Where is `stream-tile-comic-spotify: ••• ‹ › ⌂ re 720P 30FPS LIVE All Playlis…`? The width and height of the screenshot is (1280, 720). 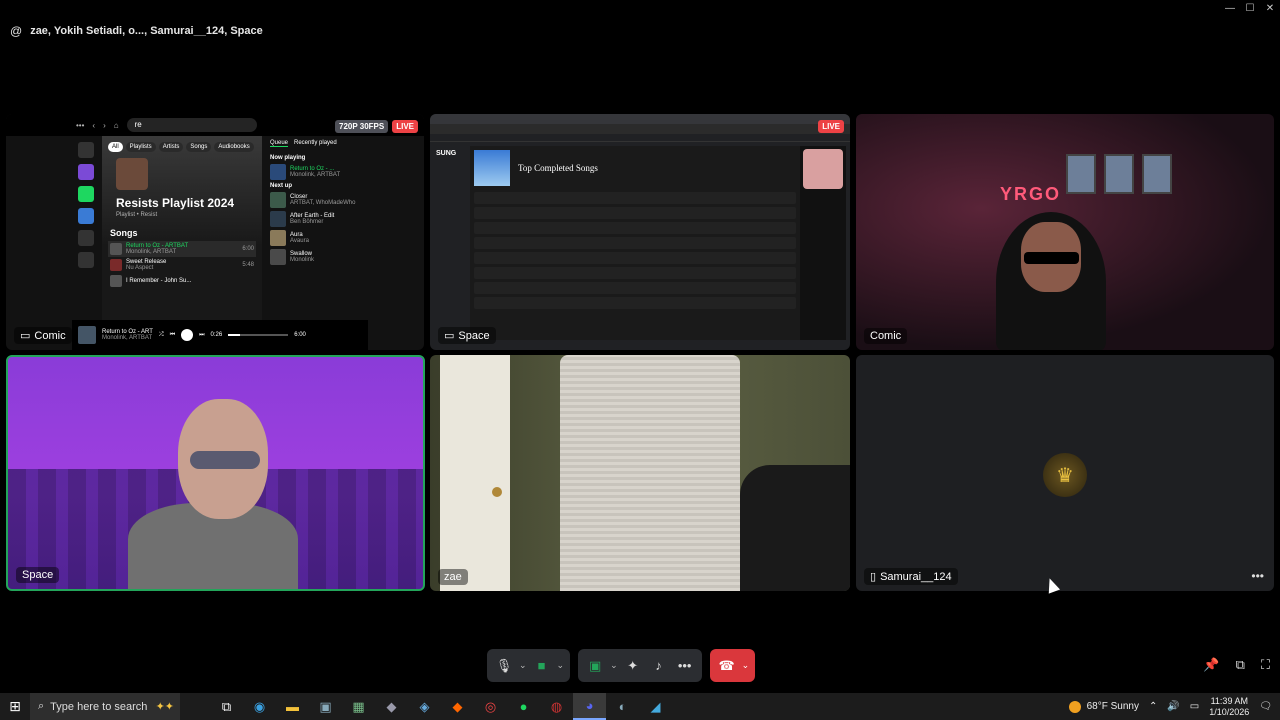 stream-tile-comic-spotify: ••• ‹ › ⌂ re 720P 30FPS LIVE All Playlis… is located at coordinates (215, 232).